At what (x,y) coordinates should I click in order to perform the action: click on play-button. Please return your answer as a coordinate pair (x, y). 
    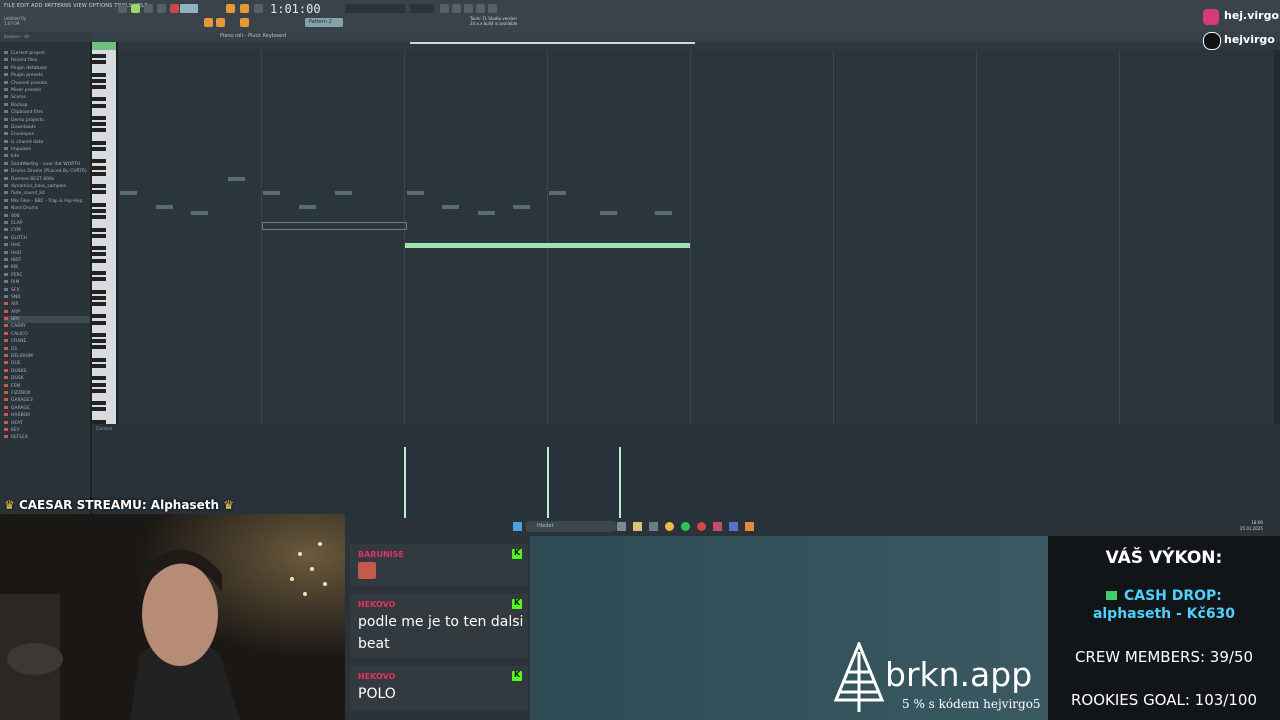
    Looking at the image, I should click on (148, 8).